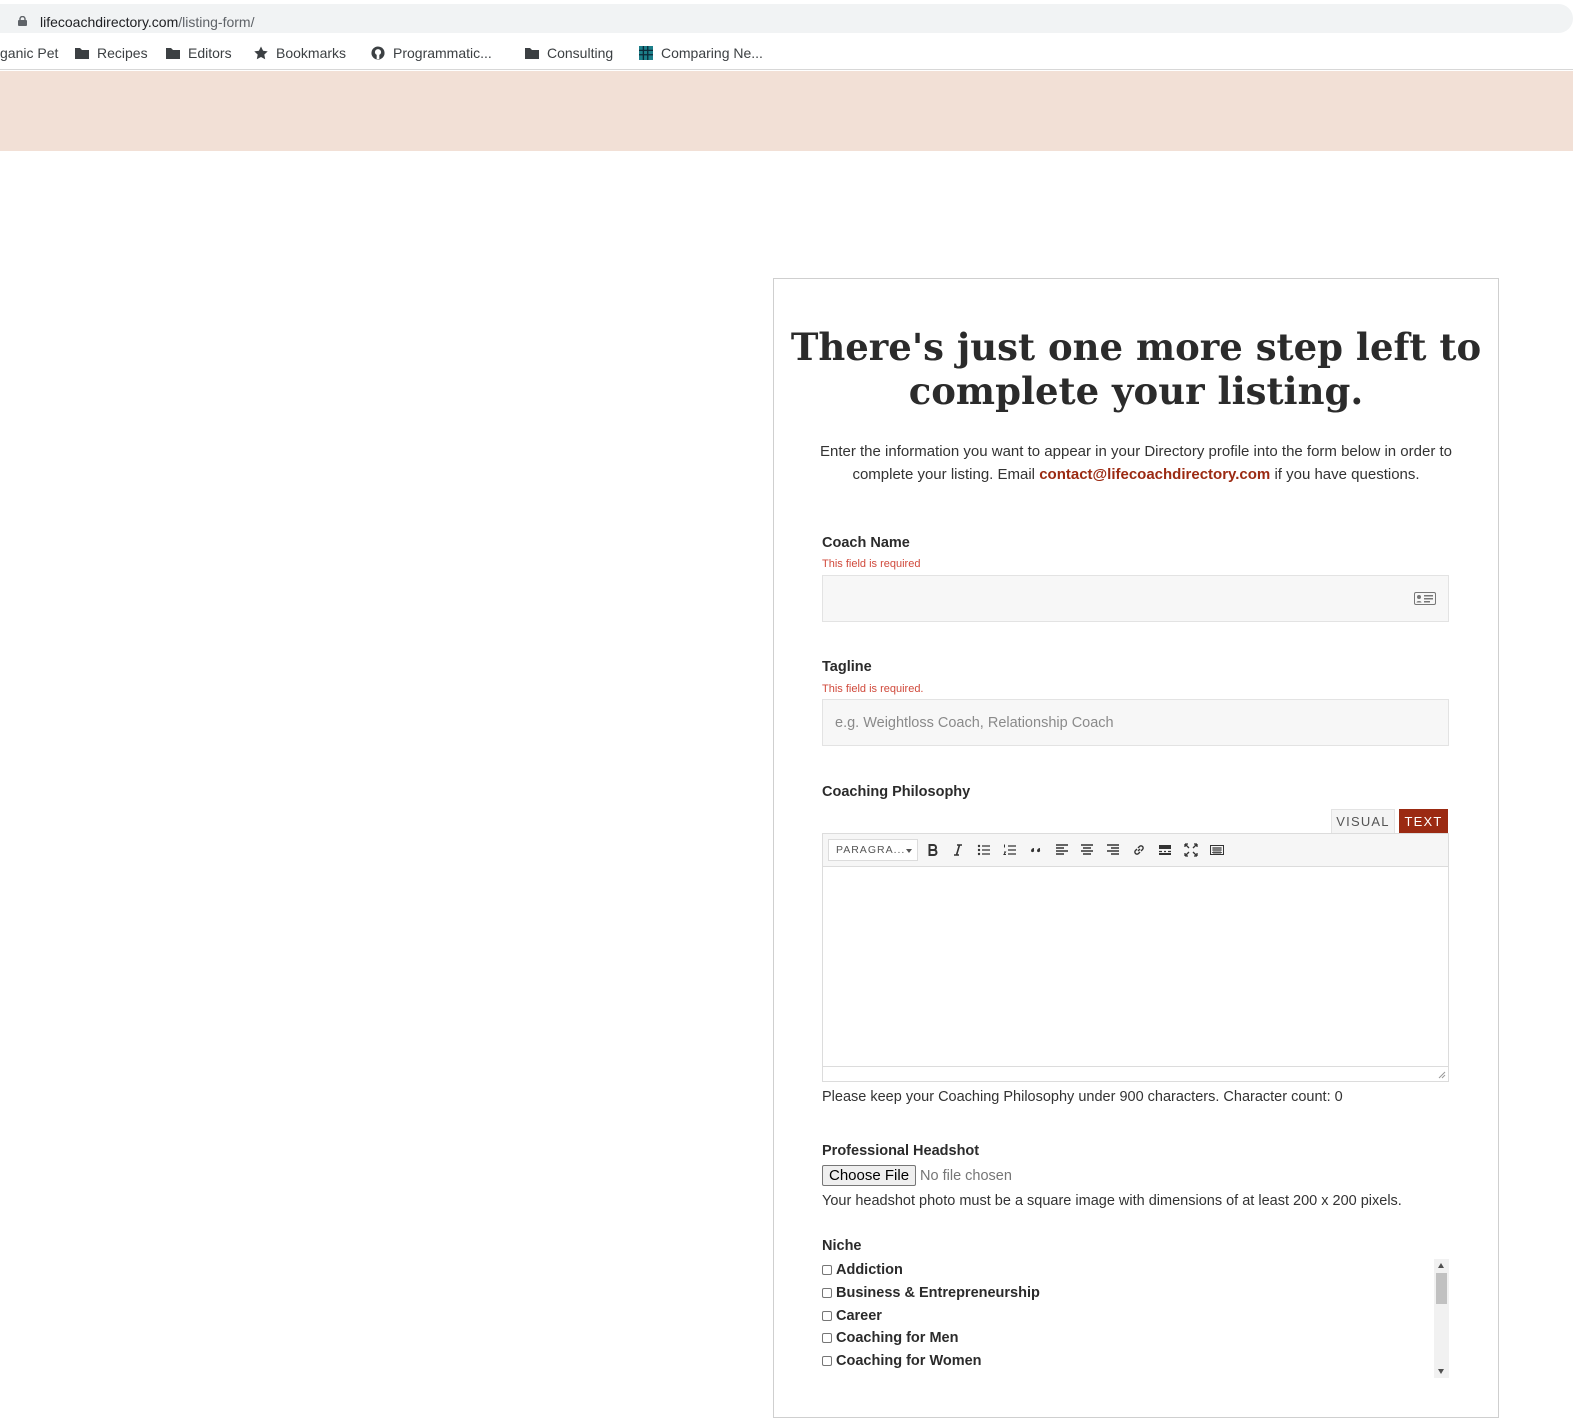 This screenshot has width=1573, height=1418. I want to click on tagline-error: This field is required., so click(873, 689).